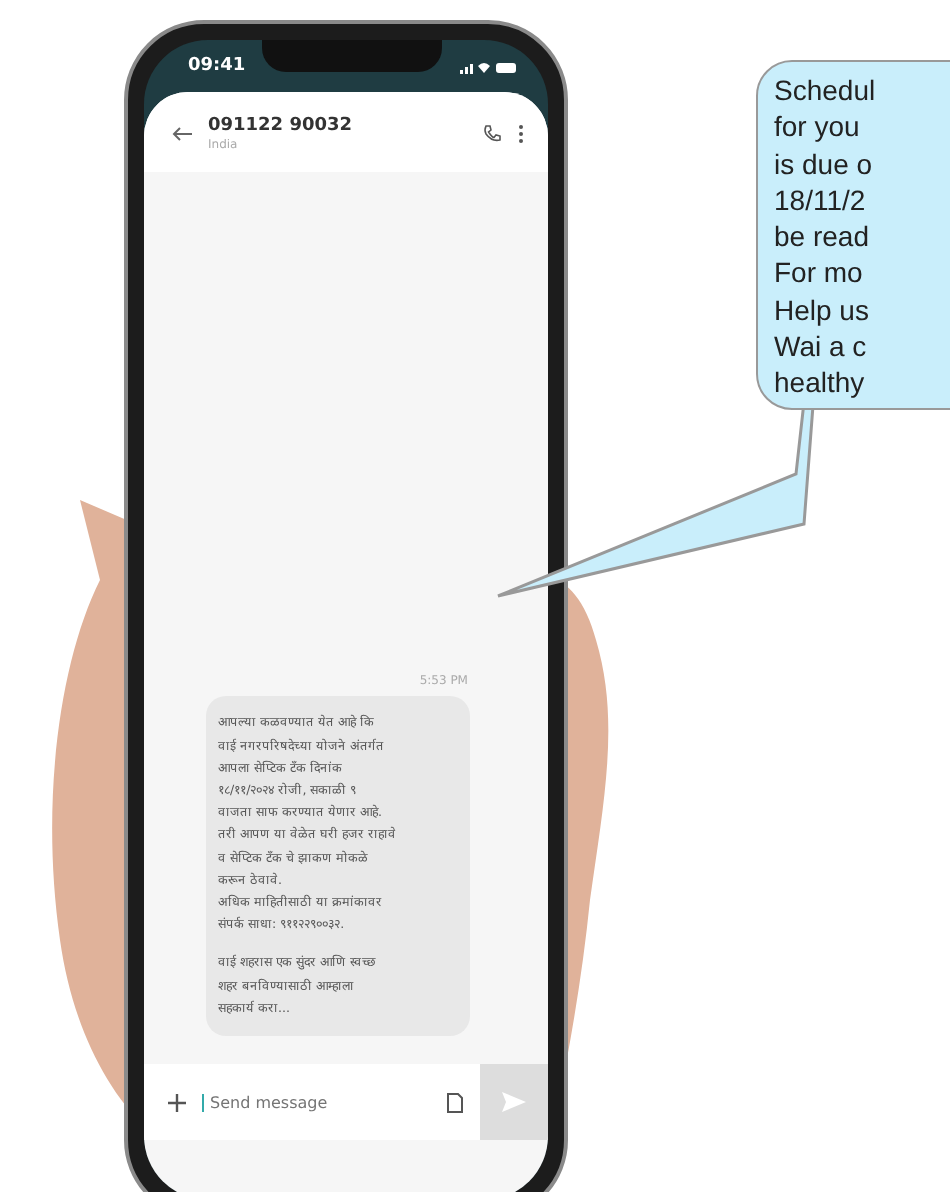 This screenshot has width=950, height=1192. I want to click on callout-text-line: Schedul, so click(826, 90).